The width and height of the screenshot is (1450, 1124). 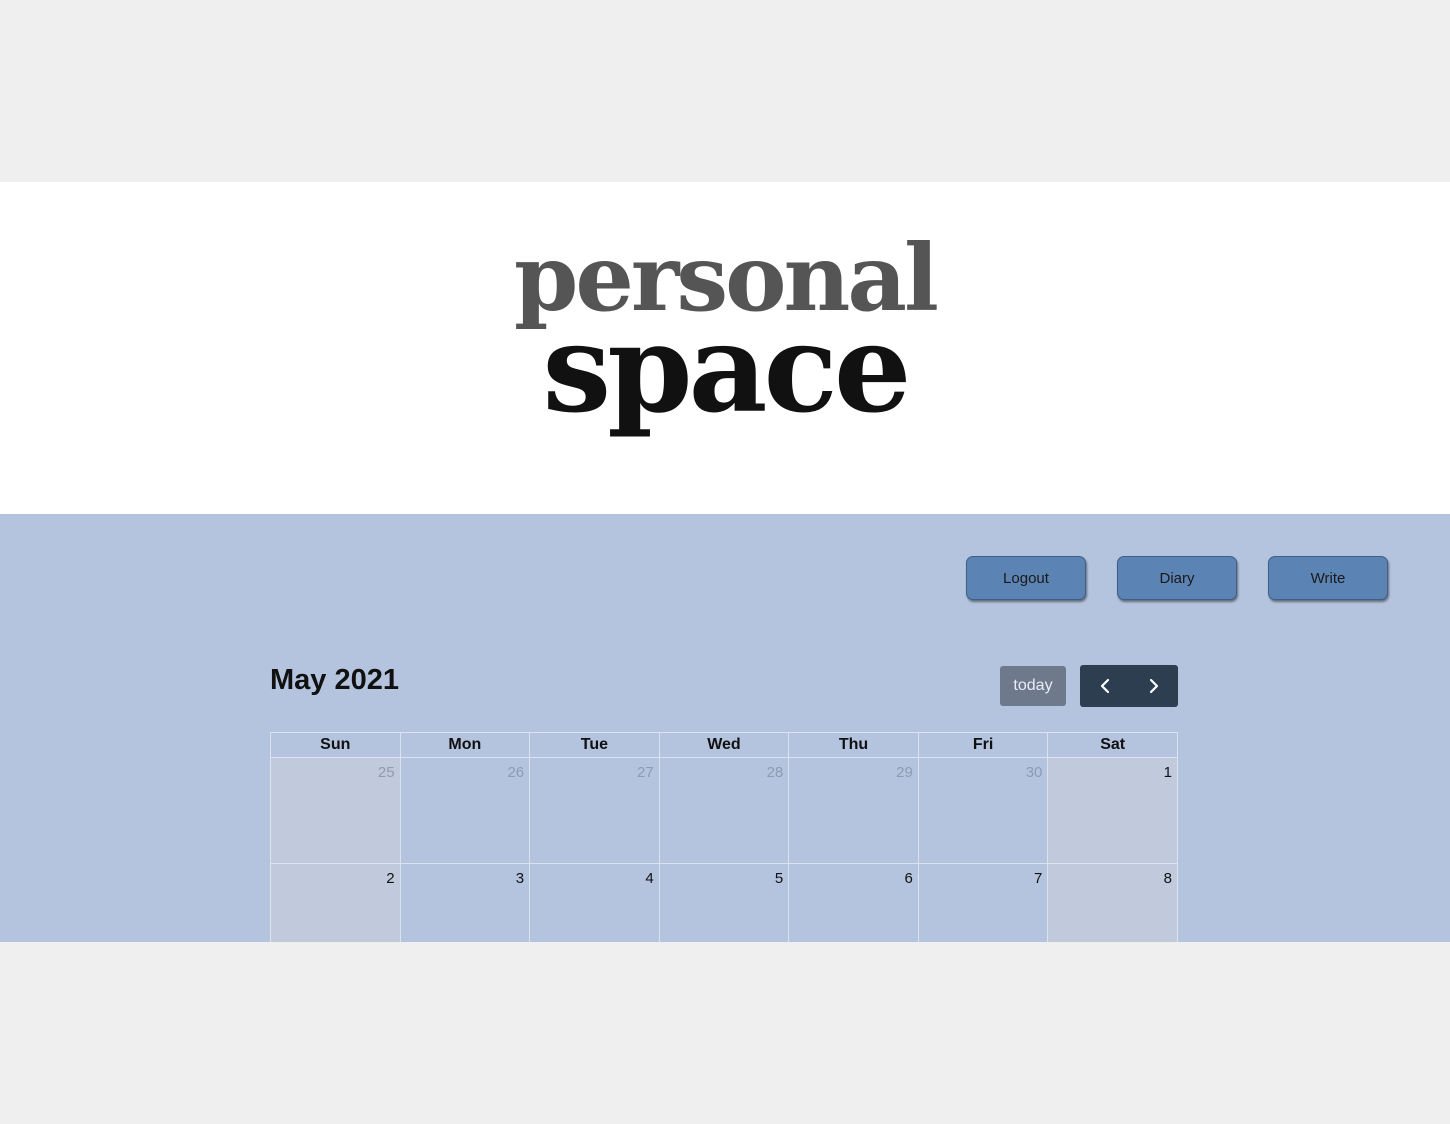 What do you see at coordinates (908, 878) in the screenshot?
I see `day-number: 6` at bounding box center [908, 878].